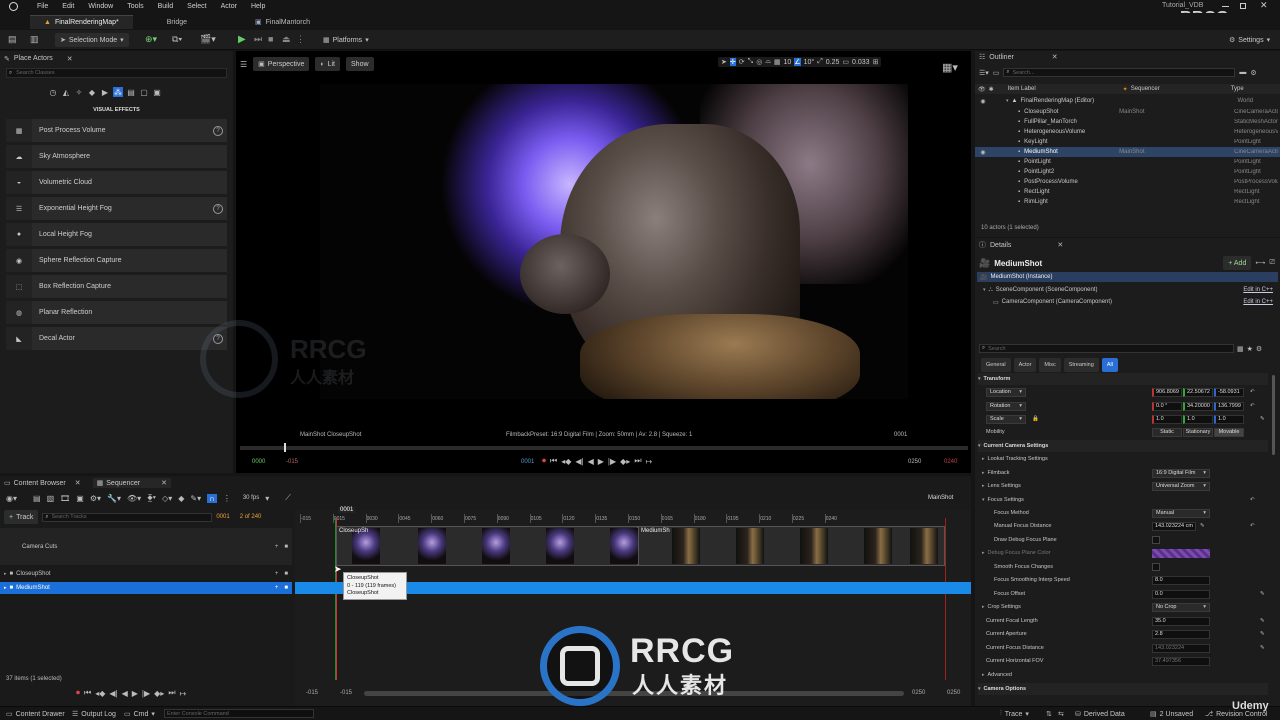 The image size is (1280, 720). What do you see at coordinates (1167, 406) in the screenshot?
I see `rotation-x: 0.0 °` at bounding box center [1167, 406].